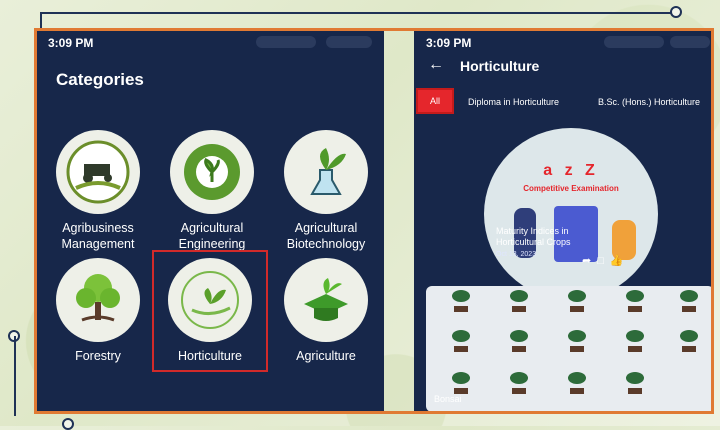 This screenshot has height=430, width=720. Describe the element at coordinates (358, 13) in the screenshot. I see `decor-line-top` at that location.